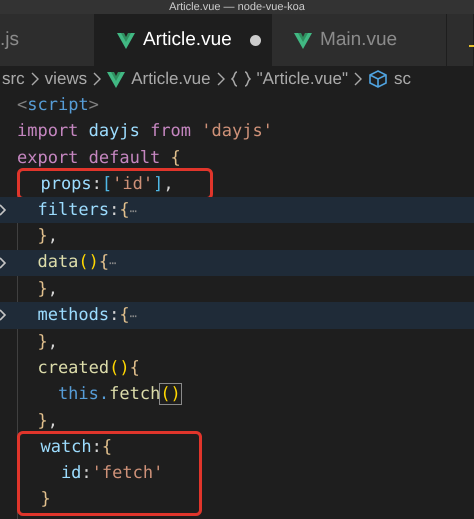  Describe the element at coordinates (237, 7) in the screenshot. I see `window-title: Article.vue — node-vue-koa` at that location.